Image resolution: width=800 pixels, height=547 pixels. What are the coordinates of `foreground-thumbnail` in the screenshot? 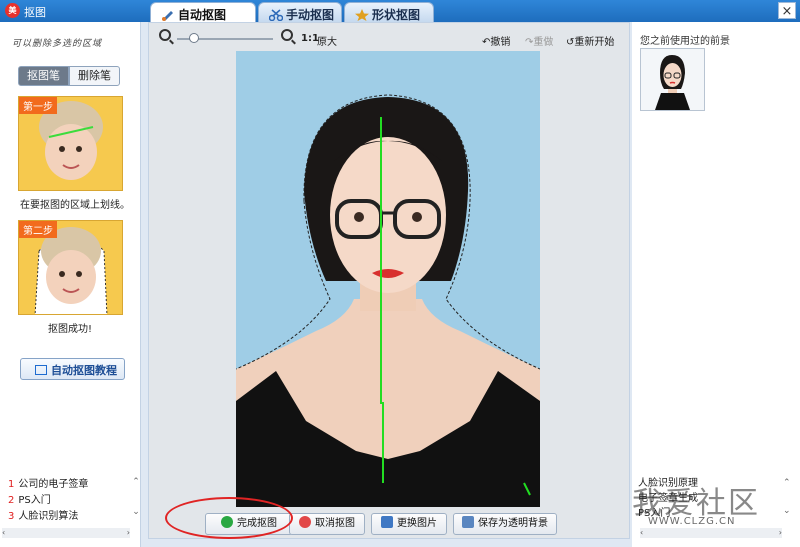 It's located at (672, 79).